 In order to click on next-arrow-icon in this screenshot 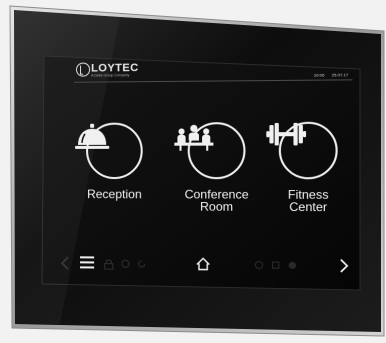, I will do `click(345, 267)`.